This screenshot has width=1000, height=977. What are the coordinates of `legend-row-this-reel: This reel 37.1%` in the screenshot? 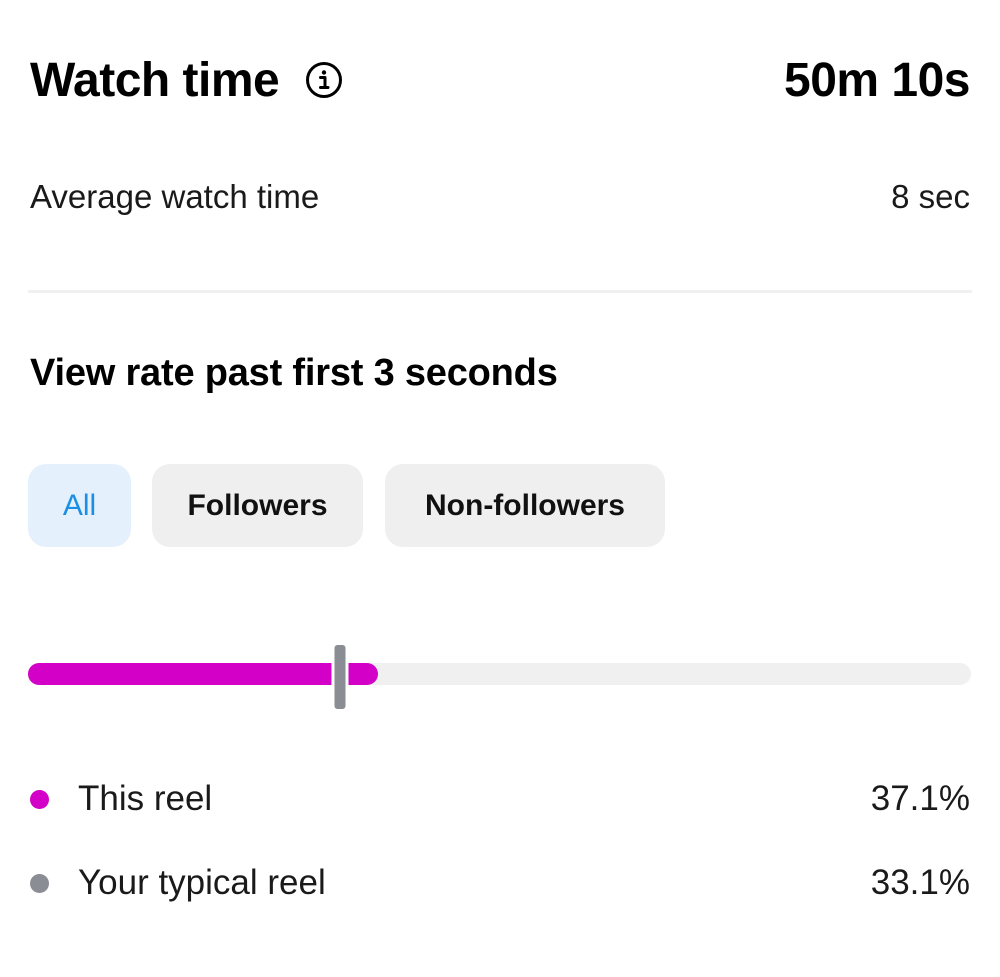 It's located at (500, 799).